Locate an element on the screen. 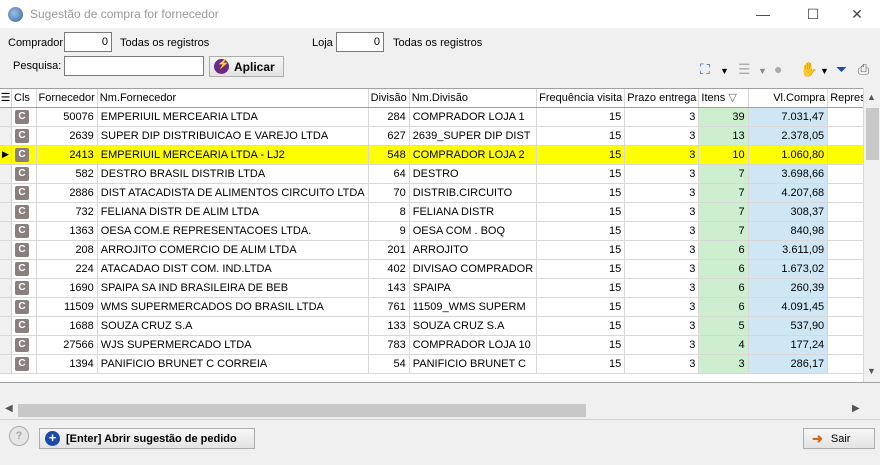 The image size is (880, 465). help-icon: ? is located at coordinates (19, 436).